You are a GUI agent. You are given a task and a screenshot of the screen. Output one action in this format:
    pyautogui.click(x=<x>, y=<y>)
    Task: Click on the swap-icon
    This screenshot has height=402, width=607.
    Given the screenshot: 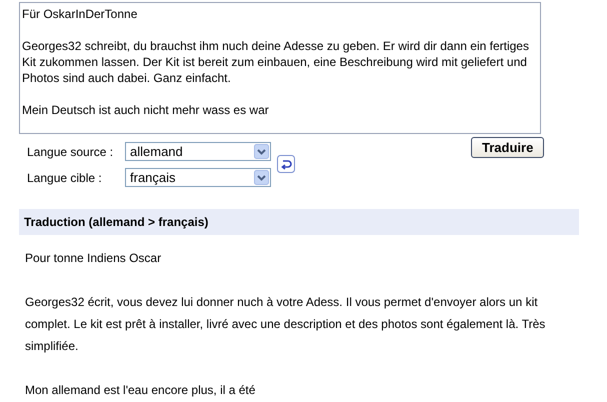 What is the action you would take?
    pyautogui.click(x=286, y=164)
    